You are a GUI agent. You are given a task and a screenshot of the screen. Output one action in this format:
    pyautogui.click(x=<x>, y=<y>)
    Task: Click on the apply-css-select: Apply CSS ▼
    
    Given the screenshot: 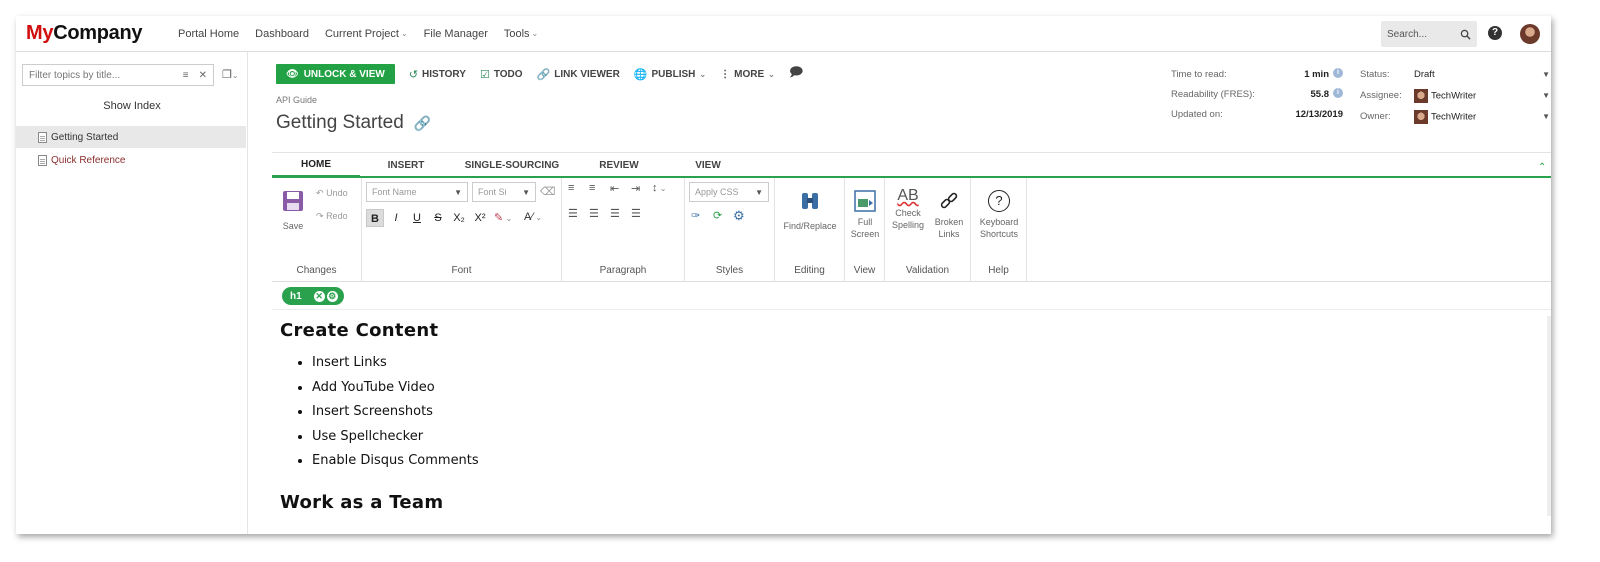 What is the action you would take?
    pyautogui.click(x=729, y=192)
    